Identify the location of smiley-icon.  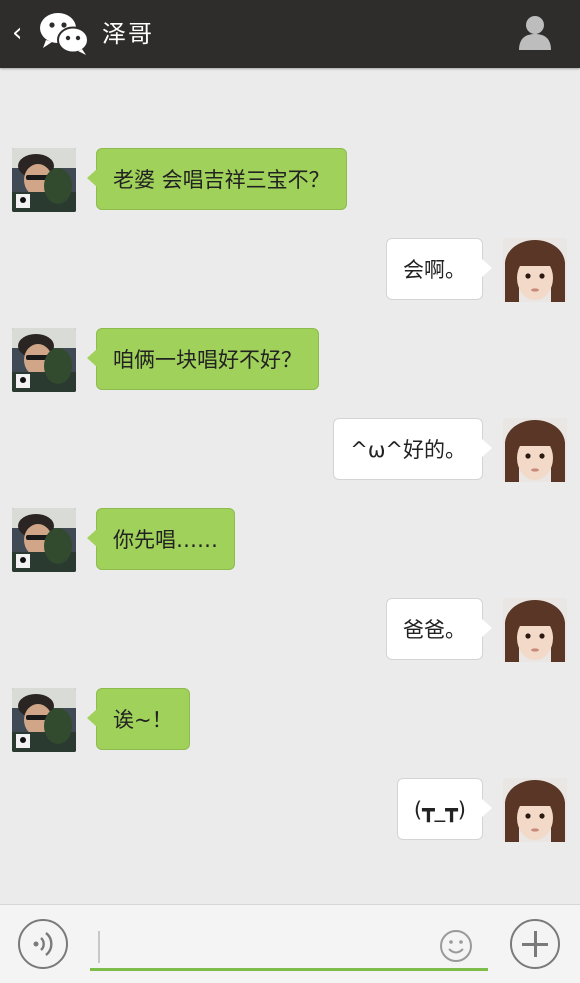
(456, 946).